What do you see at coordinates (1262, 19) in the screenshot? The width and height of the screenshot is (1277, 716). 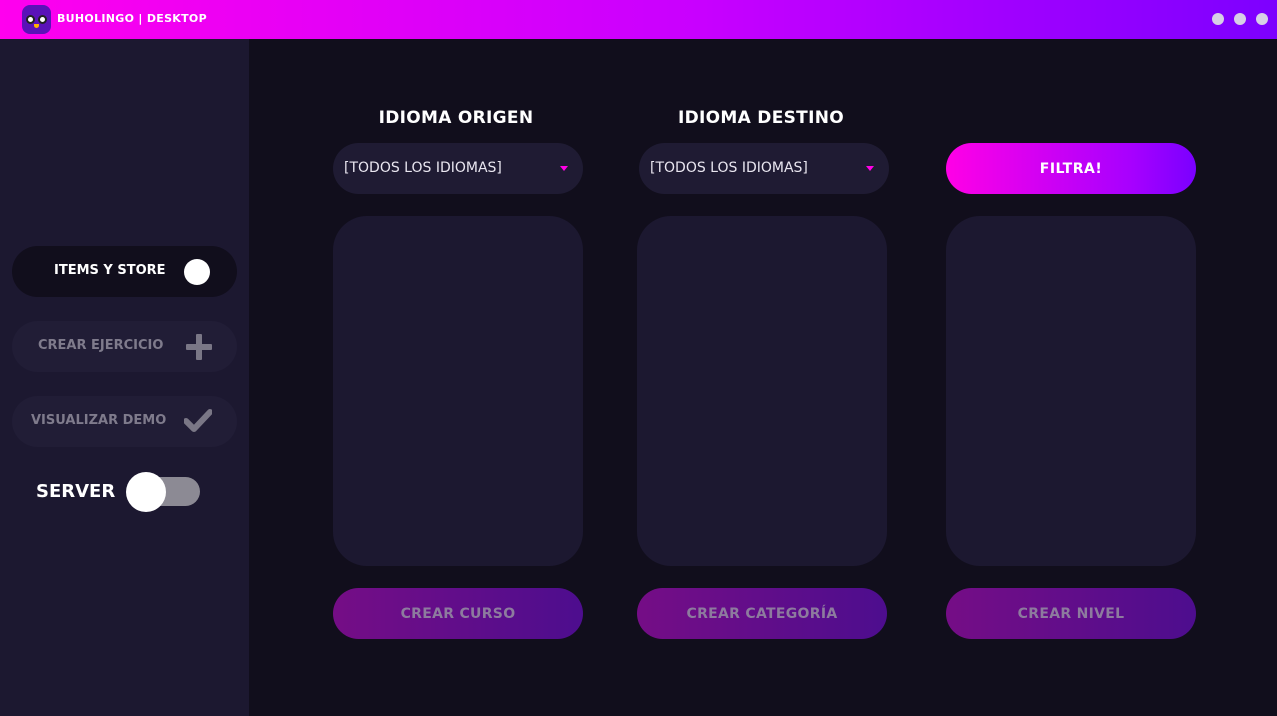 I see `close-button` at bounding box center [1262, 19].